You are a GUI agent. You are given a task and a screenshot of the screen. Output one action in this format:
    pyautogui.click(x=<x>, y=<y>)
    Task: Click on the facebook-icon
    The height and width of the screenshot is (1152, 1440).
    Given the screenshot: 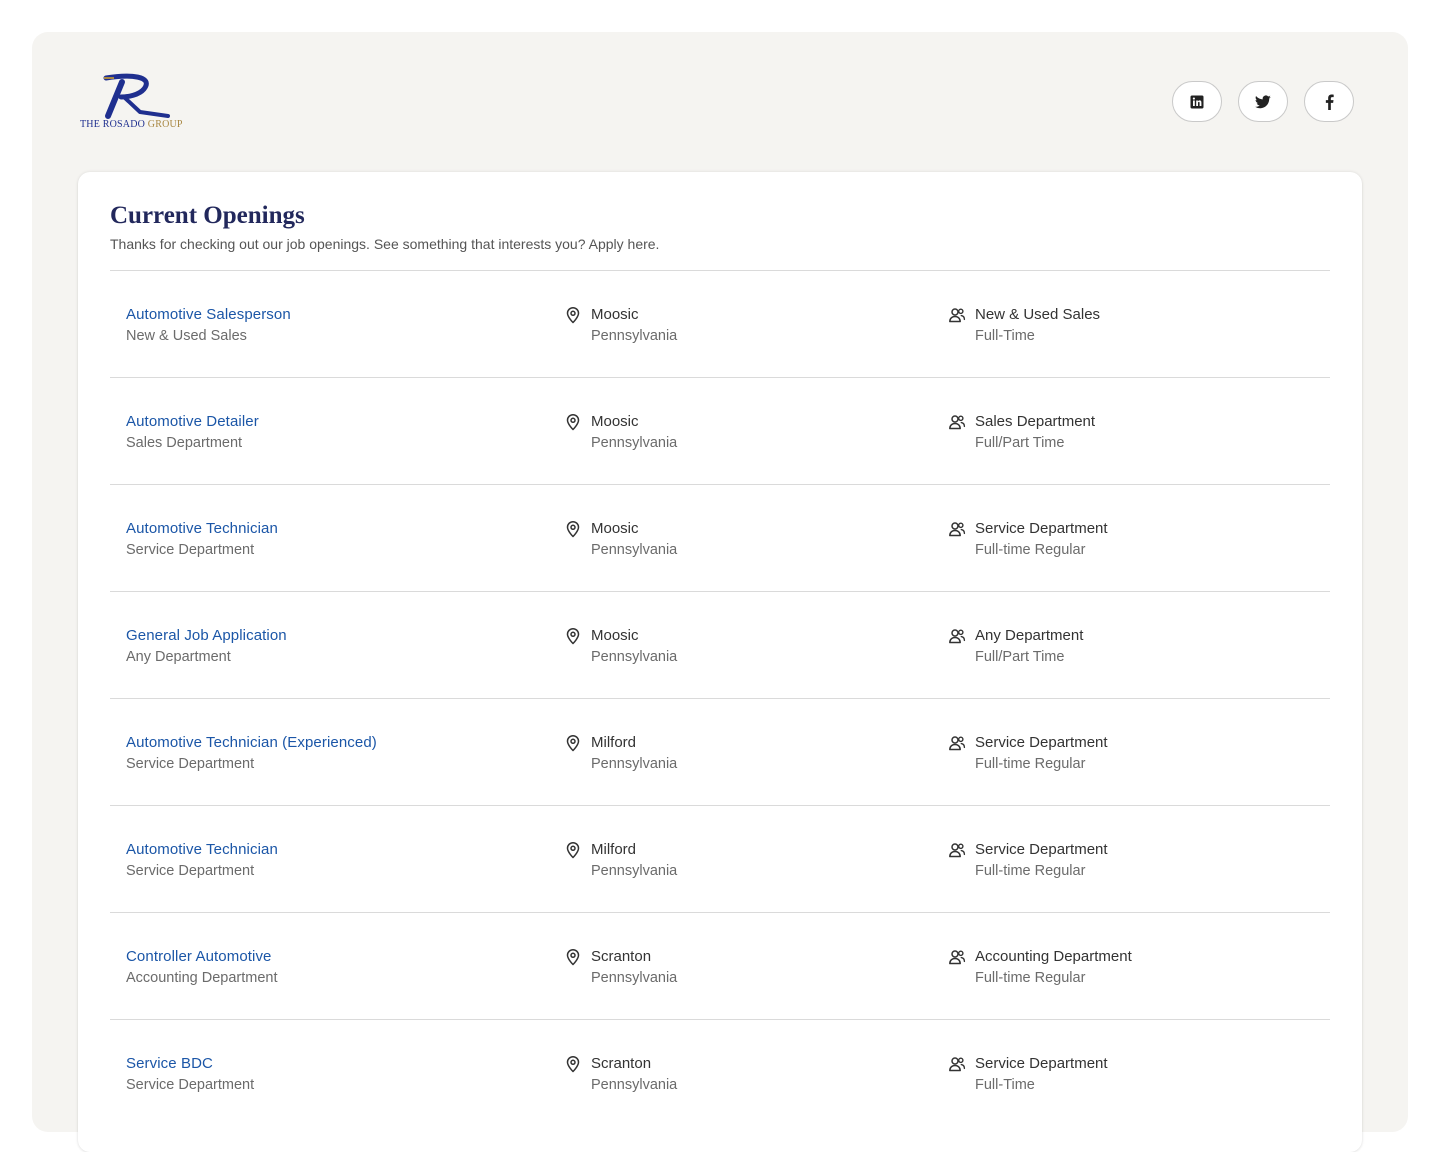 What is the action you would take?
    pyautogui.click(x=1329, y=101)
    